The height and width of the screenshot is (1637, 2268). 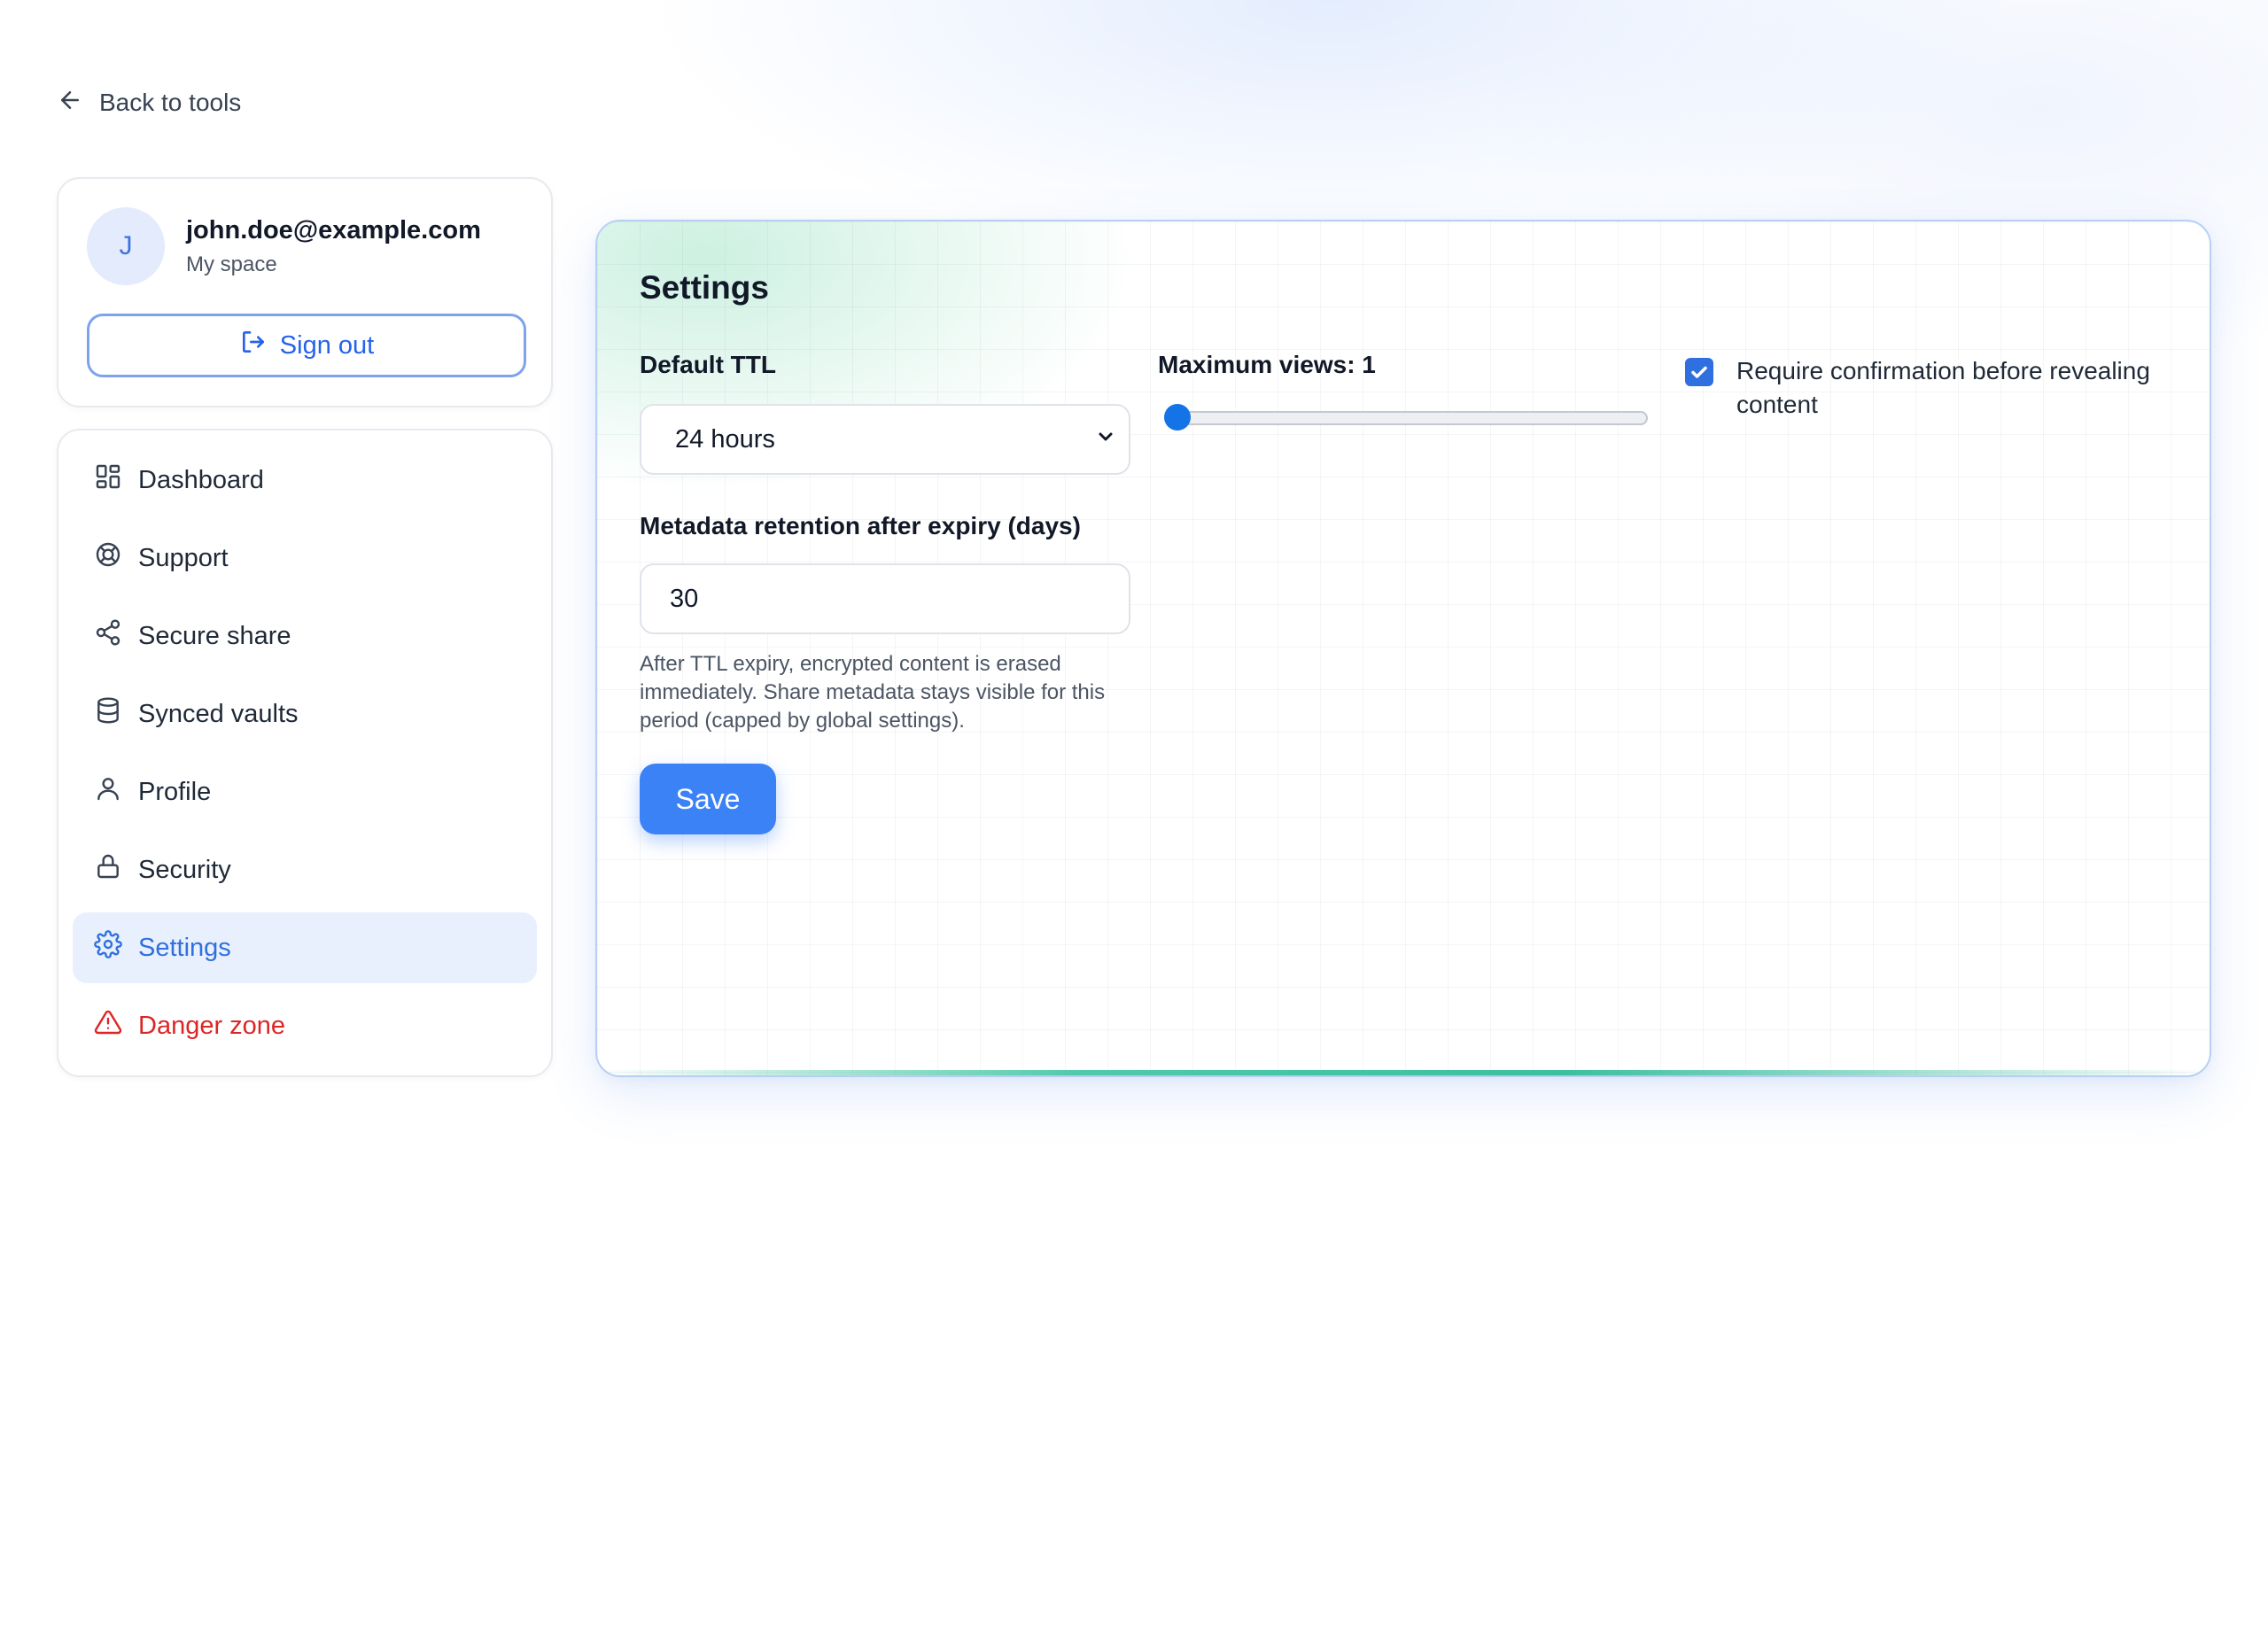 What do you see at coordinates (704, 287) in the screenshot?
I see `page-title: Settings` at bounding box center [704, 287].